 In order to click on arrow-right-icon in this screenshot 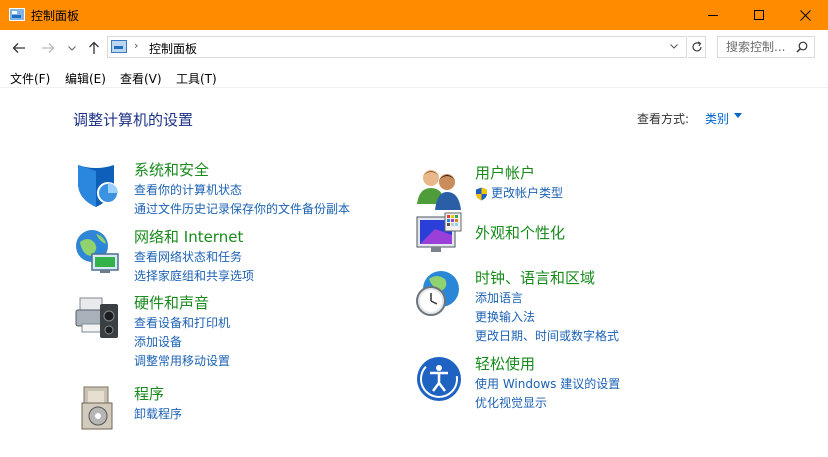, I will do `click(48, 48)`.